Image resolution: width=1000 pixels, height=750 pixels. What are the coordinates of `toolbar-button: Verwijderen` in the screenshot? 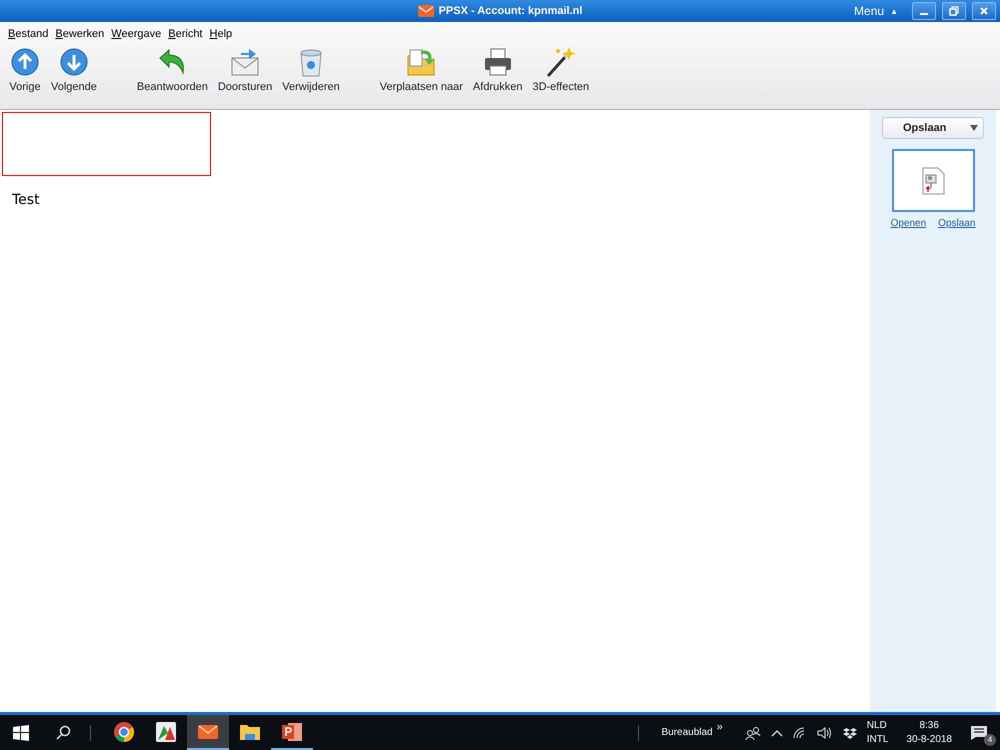 It's located at (311, 69).